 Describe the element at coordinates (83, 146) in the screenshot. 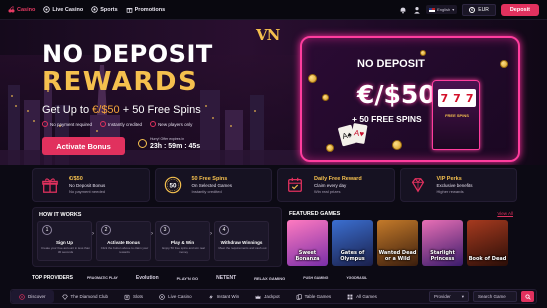

I see `activate-bonus-button: Activate Bonus` at that location.